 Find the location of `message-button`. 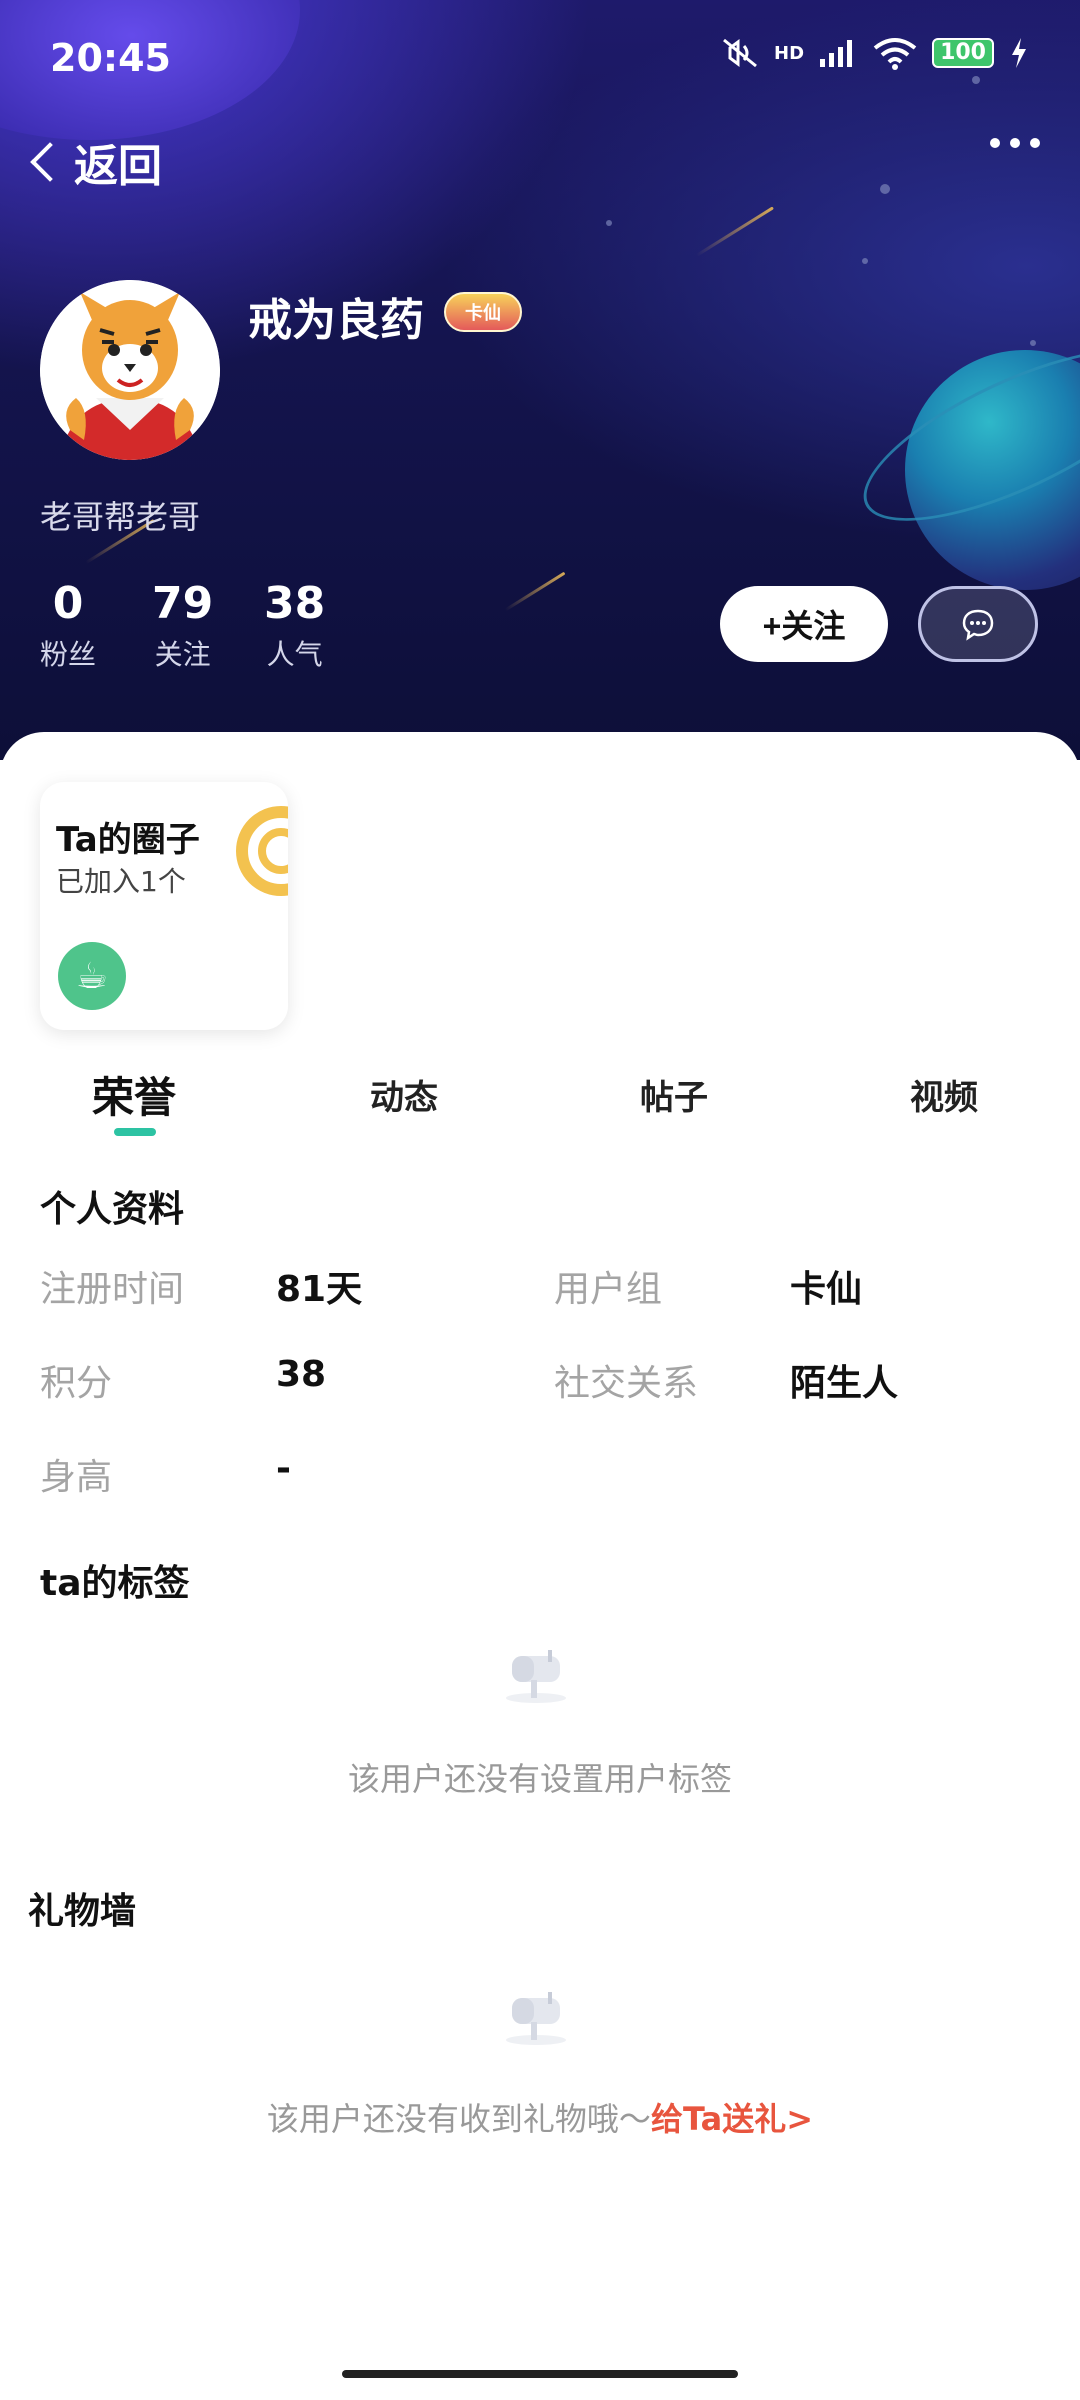

message-button is located at coordinates (978, 624).